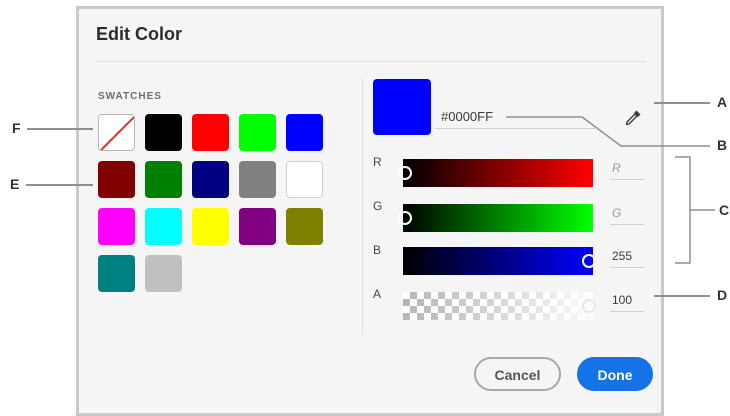 This screenshot has height=416, width=730. Describe the element at coordinates (378, 206) in the screenshot. I see `green-channel-label: G` at that location.